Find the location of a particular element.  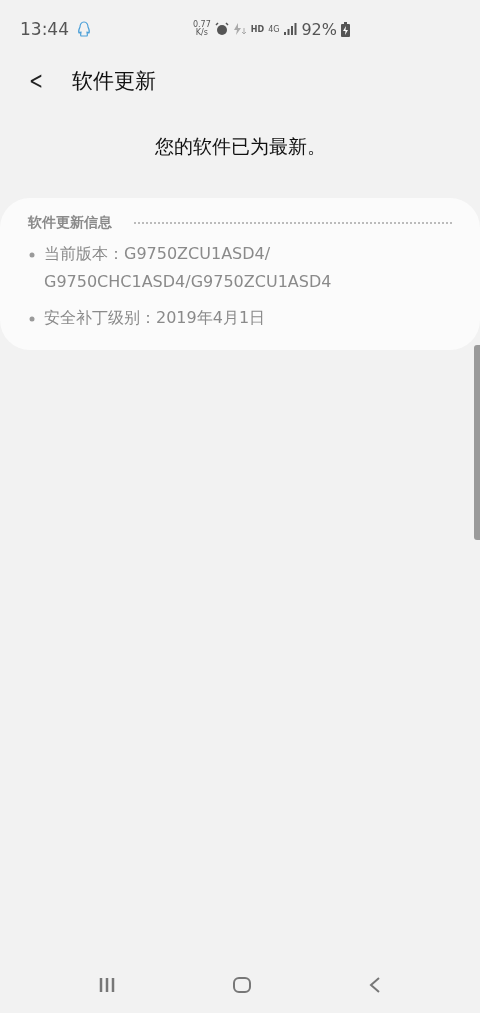

info-item: 当前版本：G9750ZCU1ASD4/ G9750CHC1ASD4/G9750ZCU1ASD4 is located at coordinates (188, 268).